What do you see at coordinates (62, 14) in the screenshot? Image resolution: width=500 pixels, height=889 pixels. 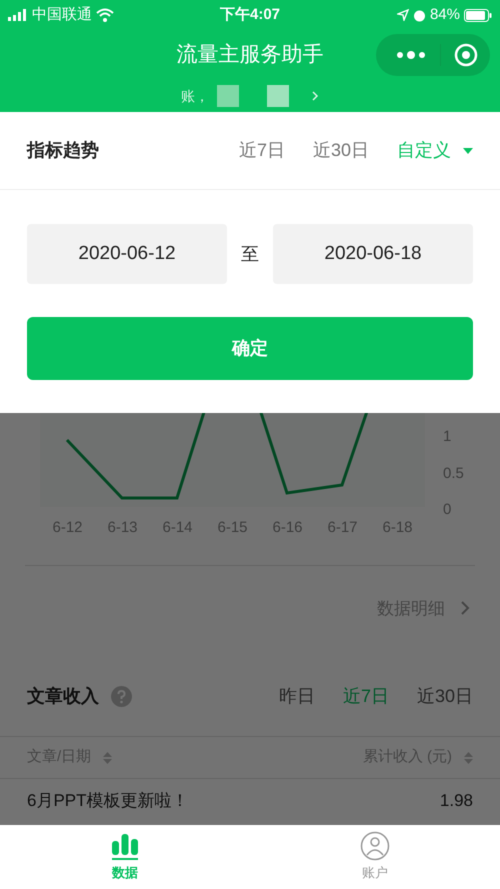 I see `carrier-name: 中国联通` at bounding box center [62, 14].